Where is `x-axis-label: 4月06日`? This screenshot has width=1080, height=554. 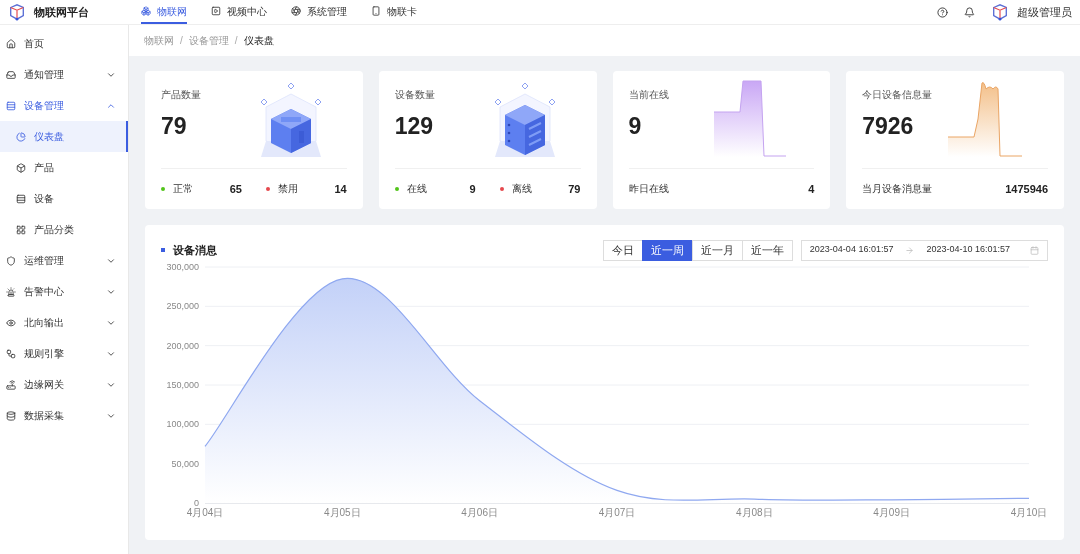 x-axis-label: 4月06日 is located at coordinates (479, 512).